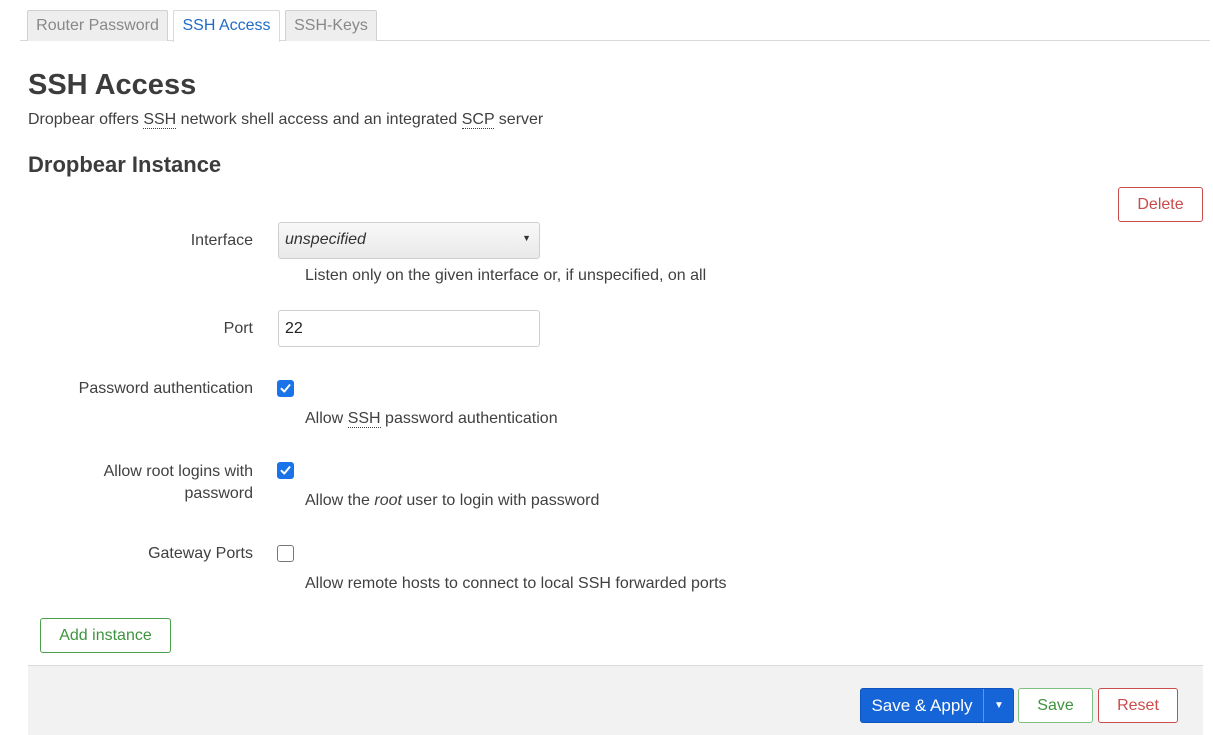  What do you see at coordinates (97, 25) in the screenshot?
I see `tab-router-password: Router Password` at bounding box center [97, 25].